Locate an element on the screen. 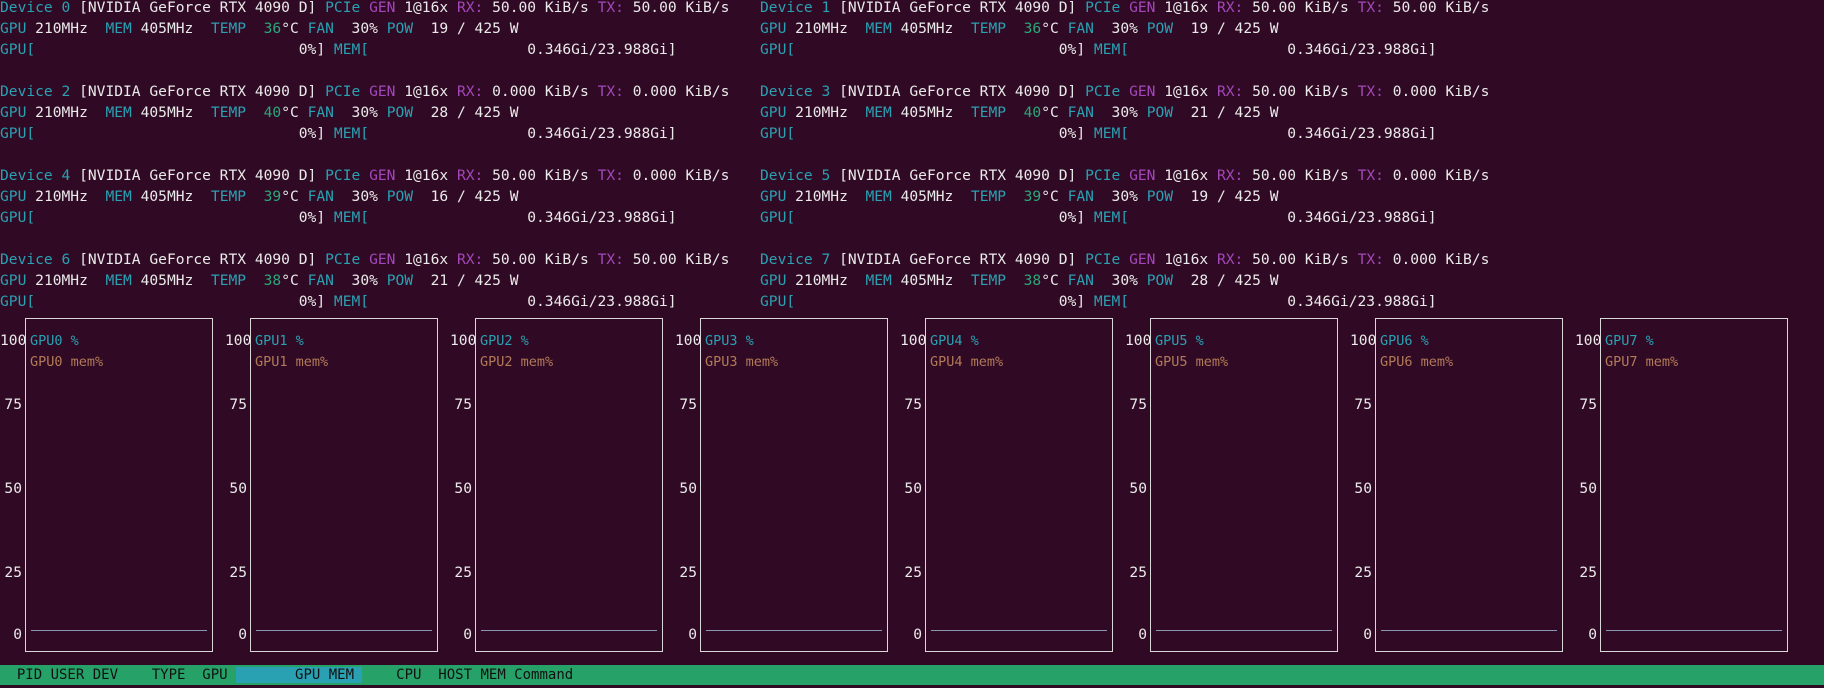 This screenshot has width=1824, height=688. fan-label: FAN is located at coordinates (1080, 280).